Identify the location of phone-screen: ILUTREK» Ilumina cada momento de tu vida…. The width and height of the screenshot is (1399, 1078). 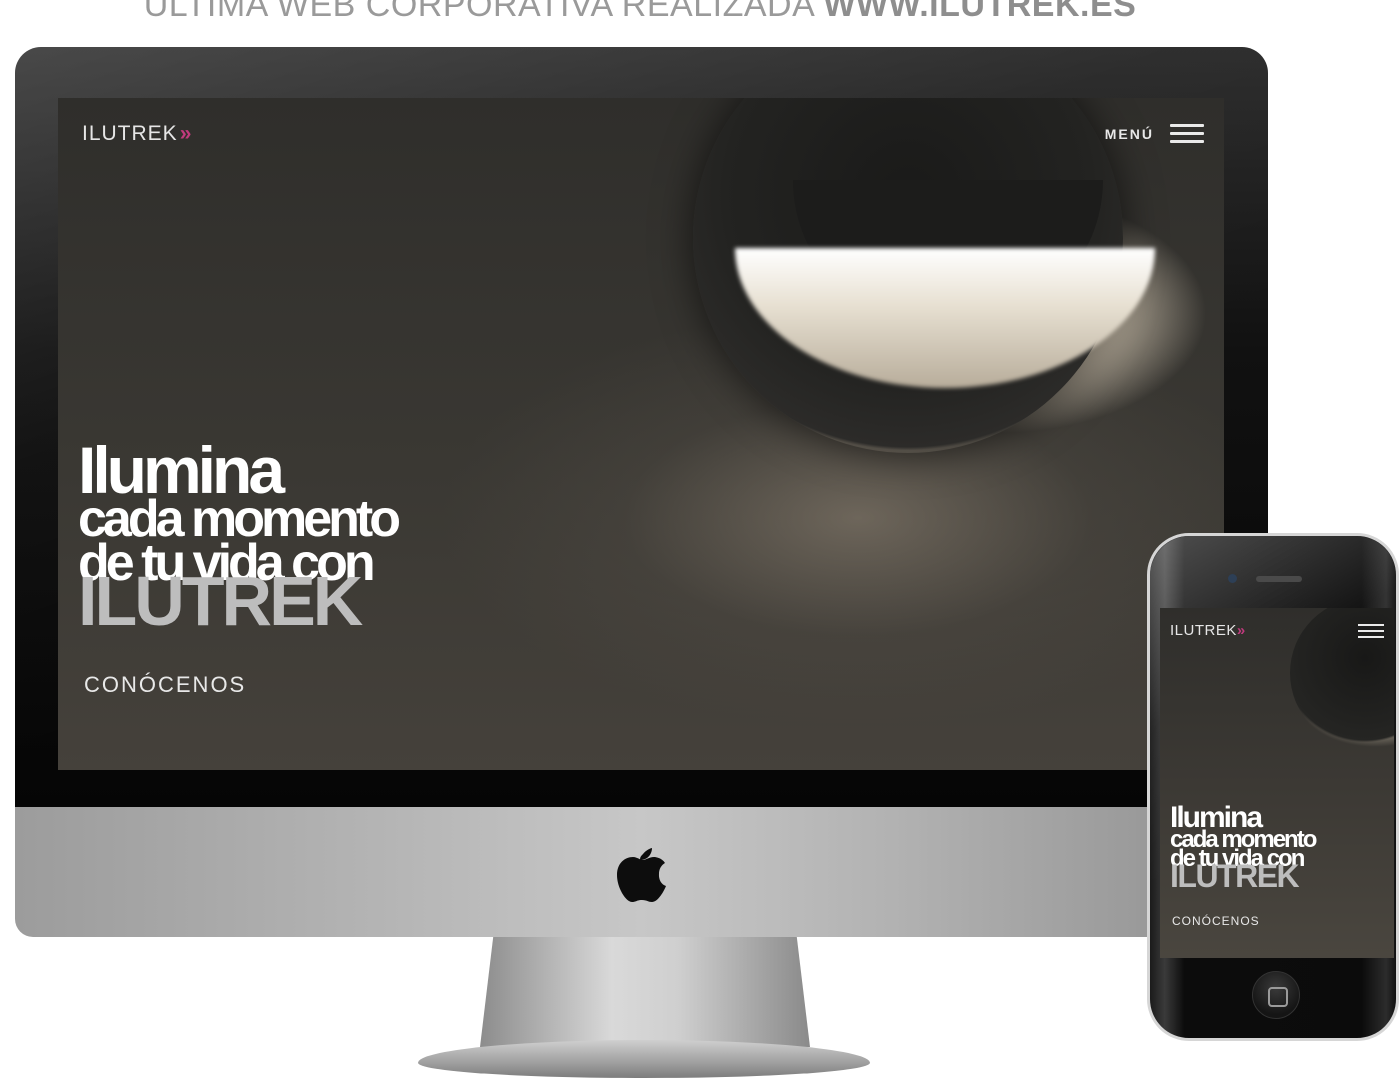
(1277, 783).